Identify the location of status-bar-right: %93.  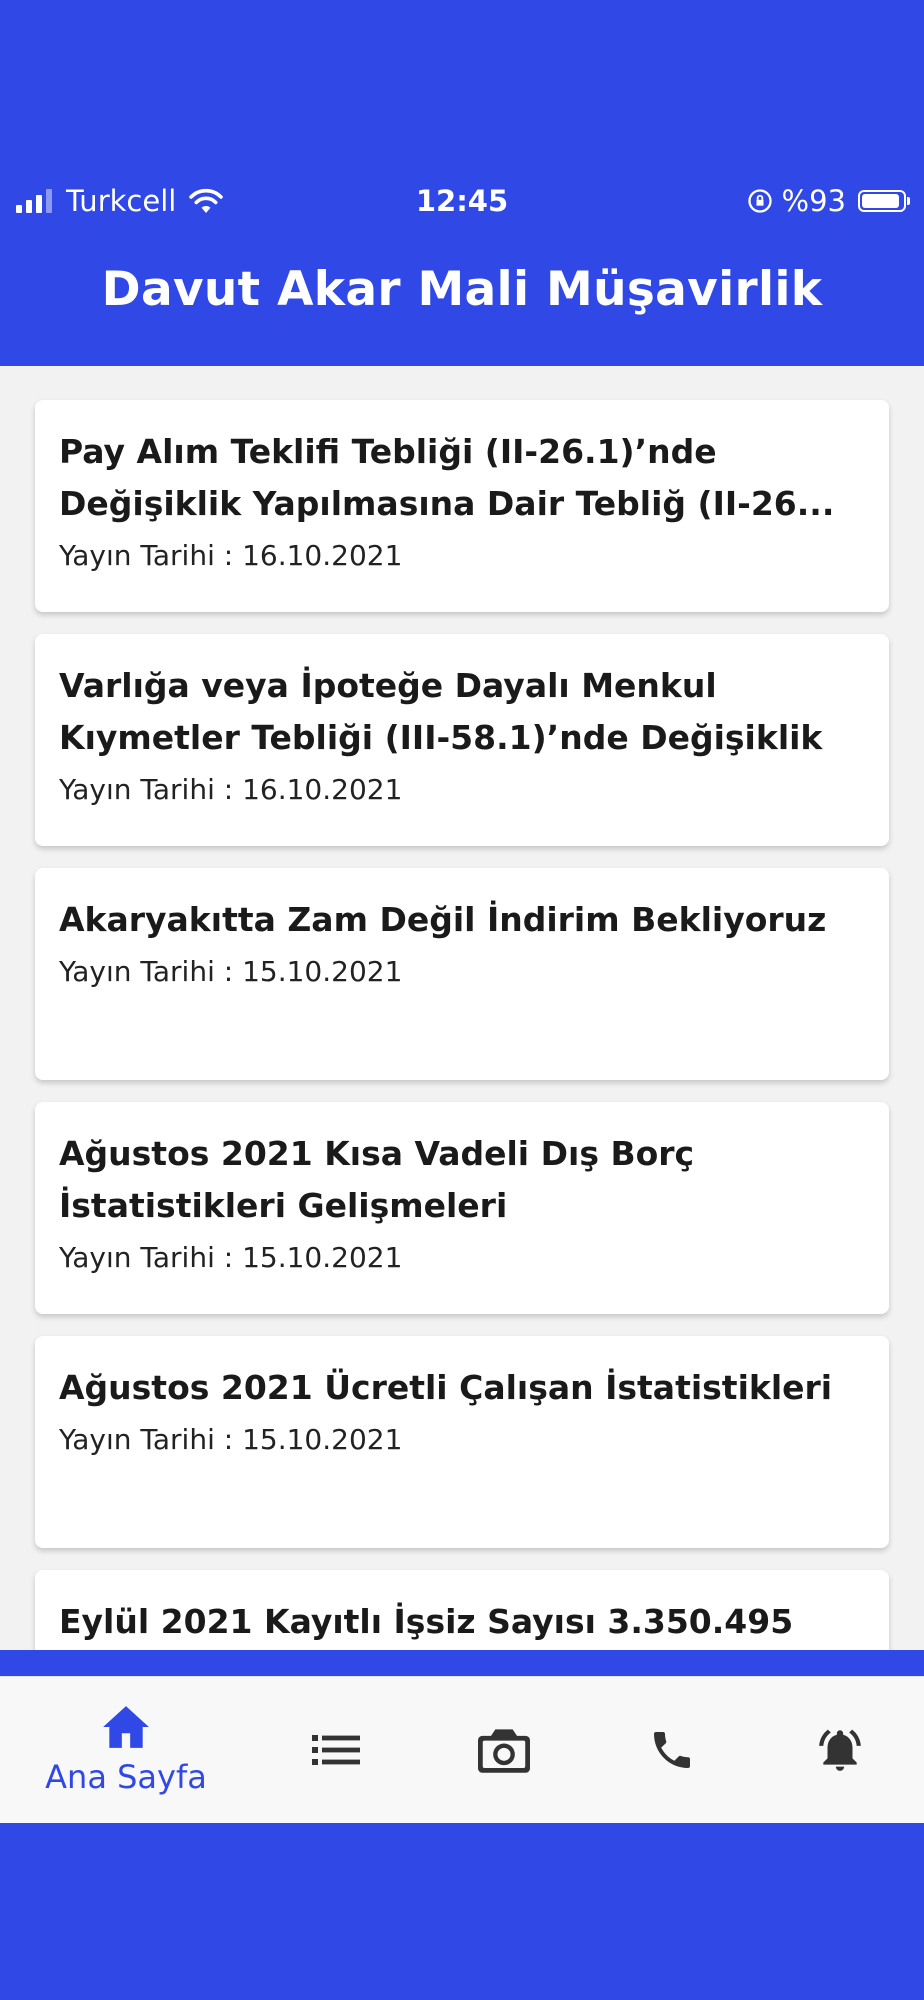
(828, 201).